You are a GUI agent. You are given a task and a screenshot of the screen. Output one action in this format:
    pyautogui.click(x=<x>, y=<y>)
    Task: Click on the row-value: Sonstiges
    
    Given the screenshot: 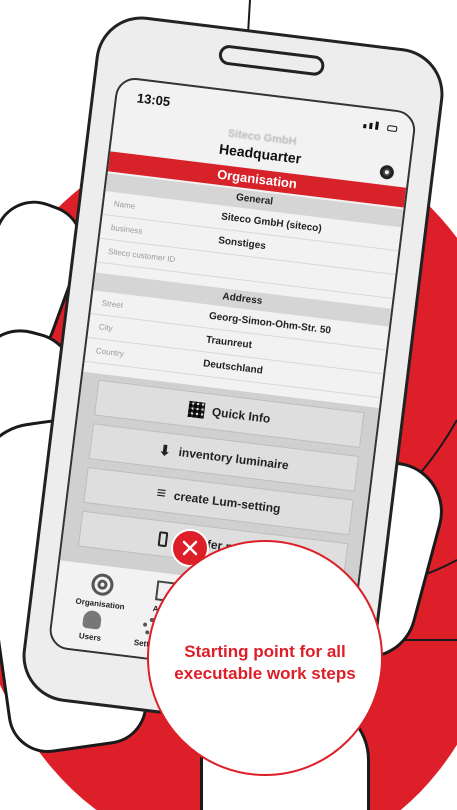 What is the action you would take?
    pyautogui.click(x=242, y=243)
    